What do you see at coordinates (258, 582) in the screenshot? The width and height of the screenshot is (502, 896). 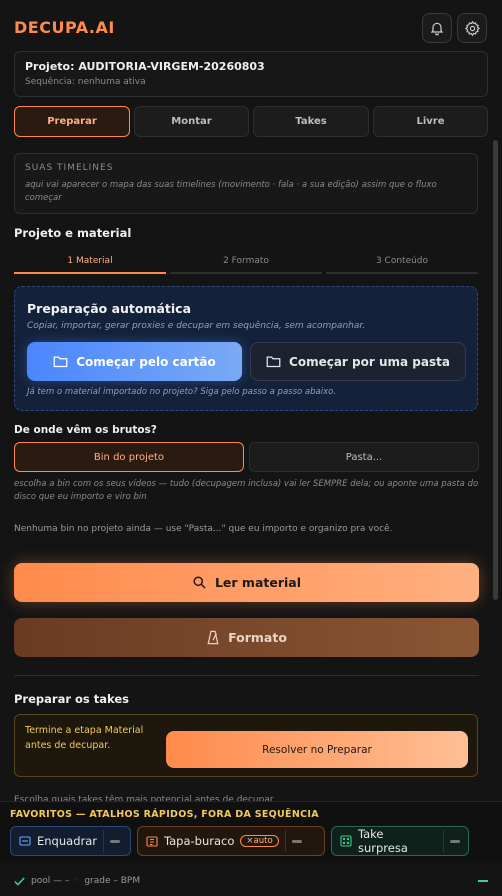 I see `read-material-label: Ler material` at bounding box center [258, 582].